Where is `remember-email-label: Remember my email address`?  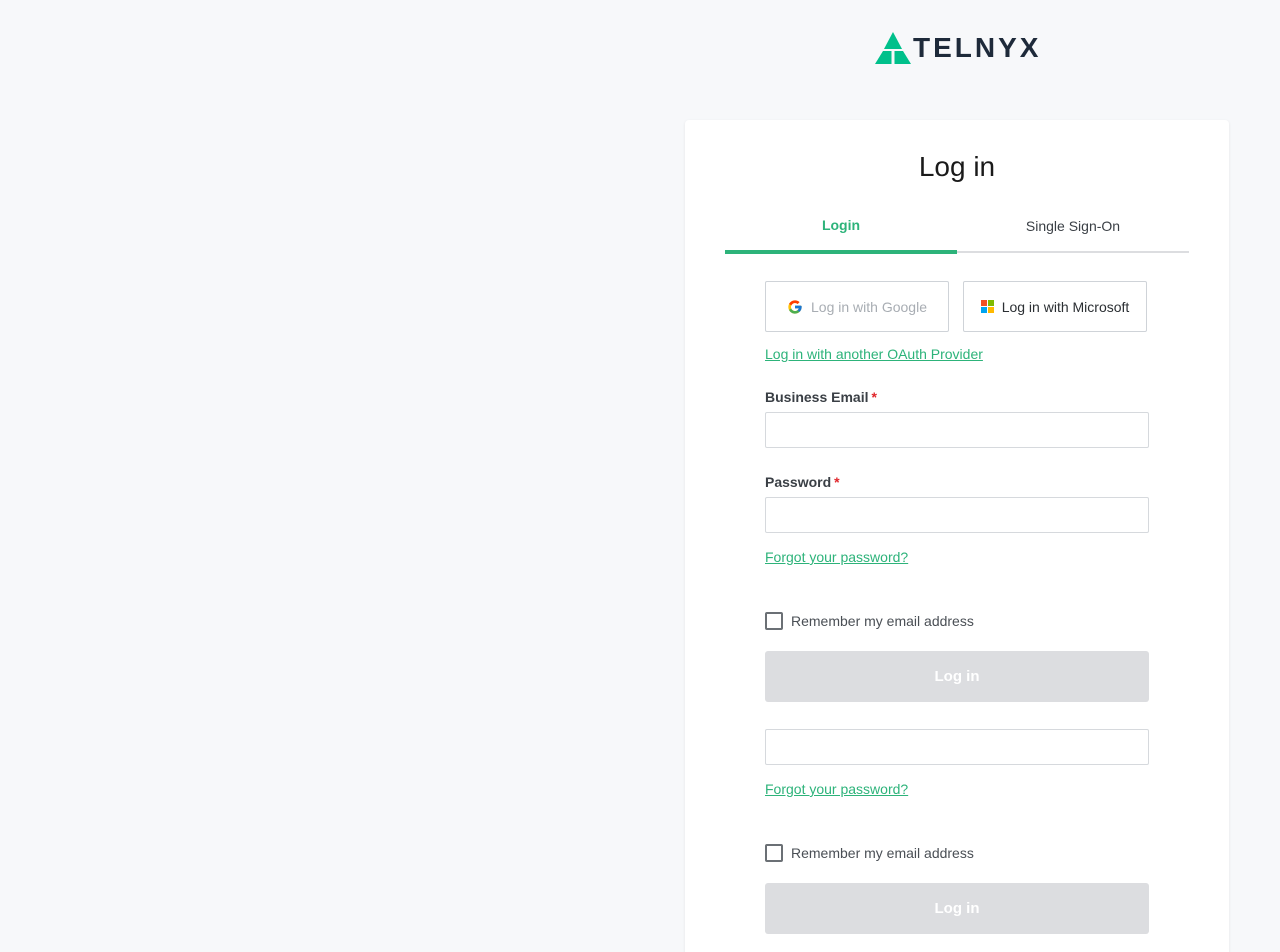 remember-email-label: Remember my email address is located at coordinates (882, 621).